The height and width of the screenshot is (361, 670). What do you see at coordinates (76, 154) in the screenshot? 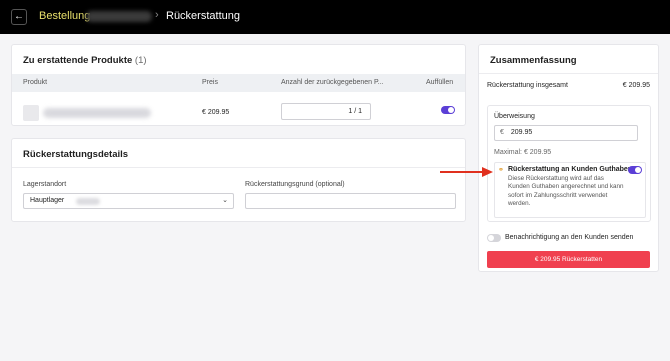
I see `details-title: Rückerstattungsdetails` at bounding box center [76, 154].